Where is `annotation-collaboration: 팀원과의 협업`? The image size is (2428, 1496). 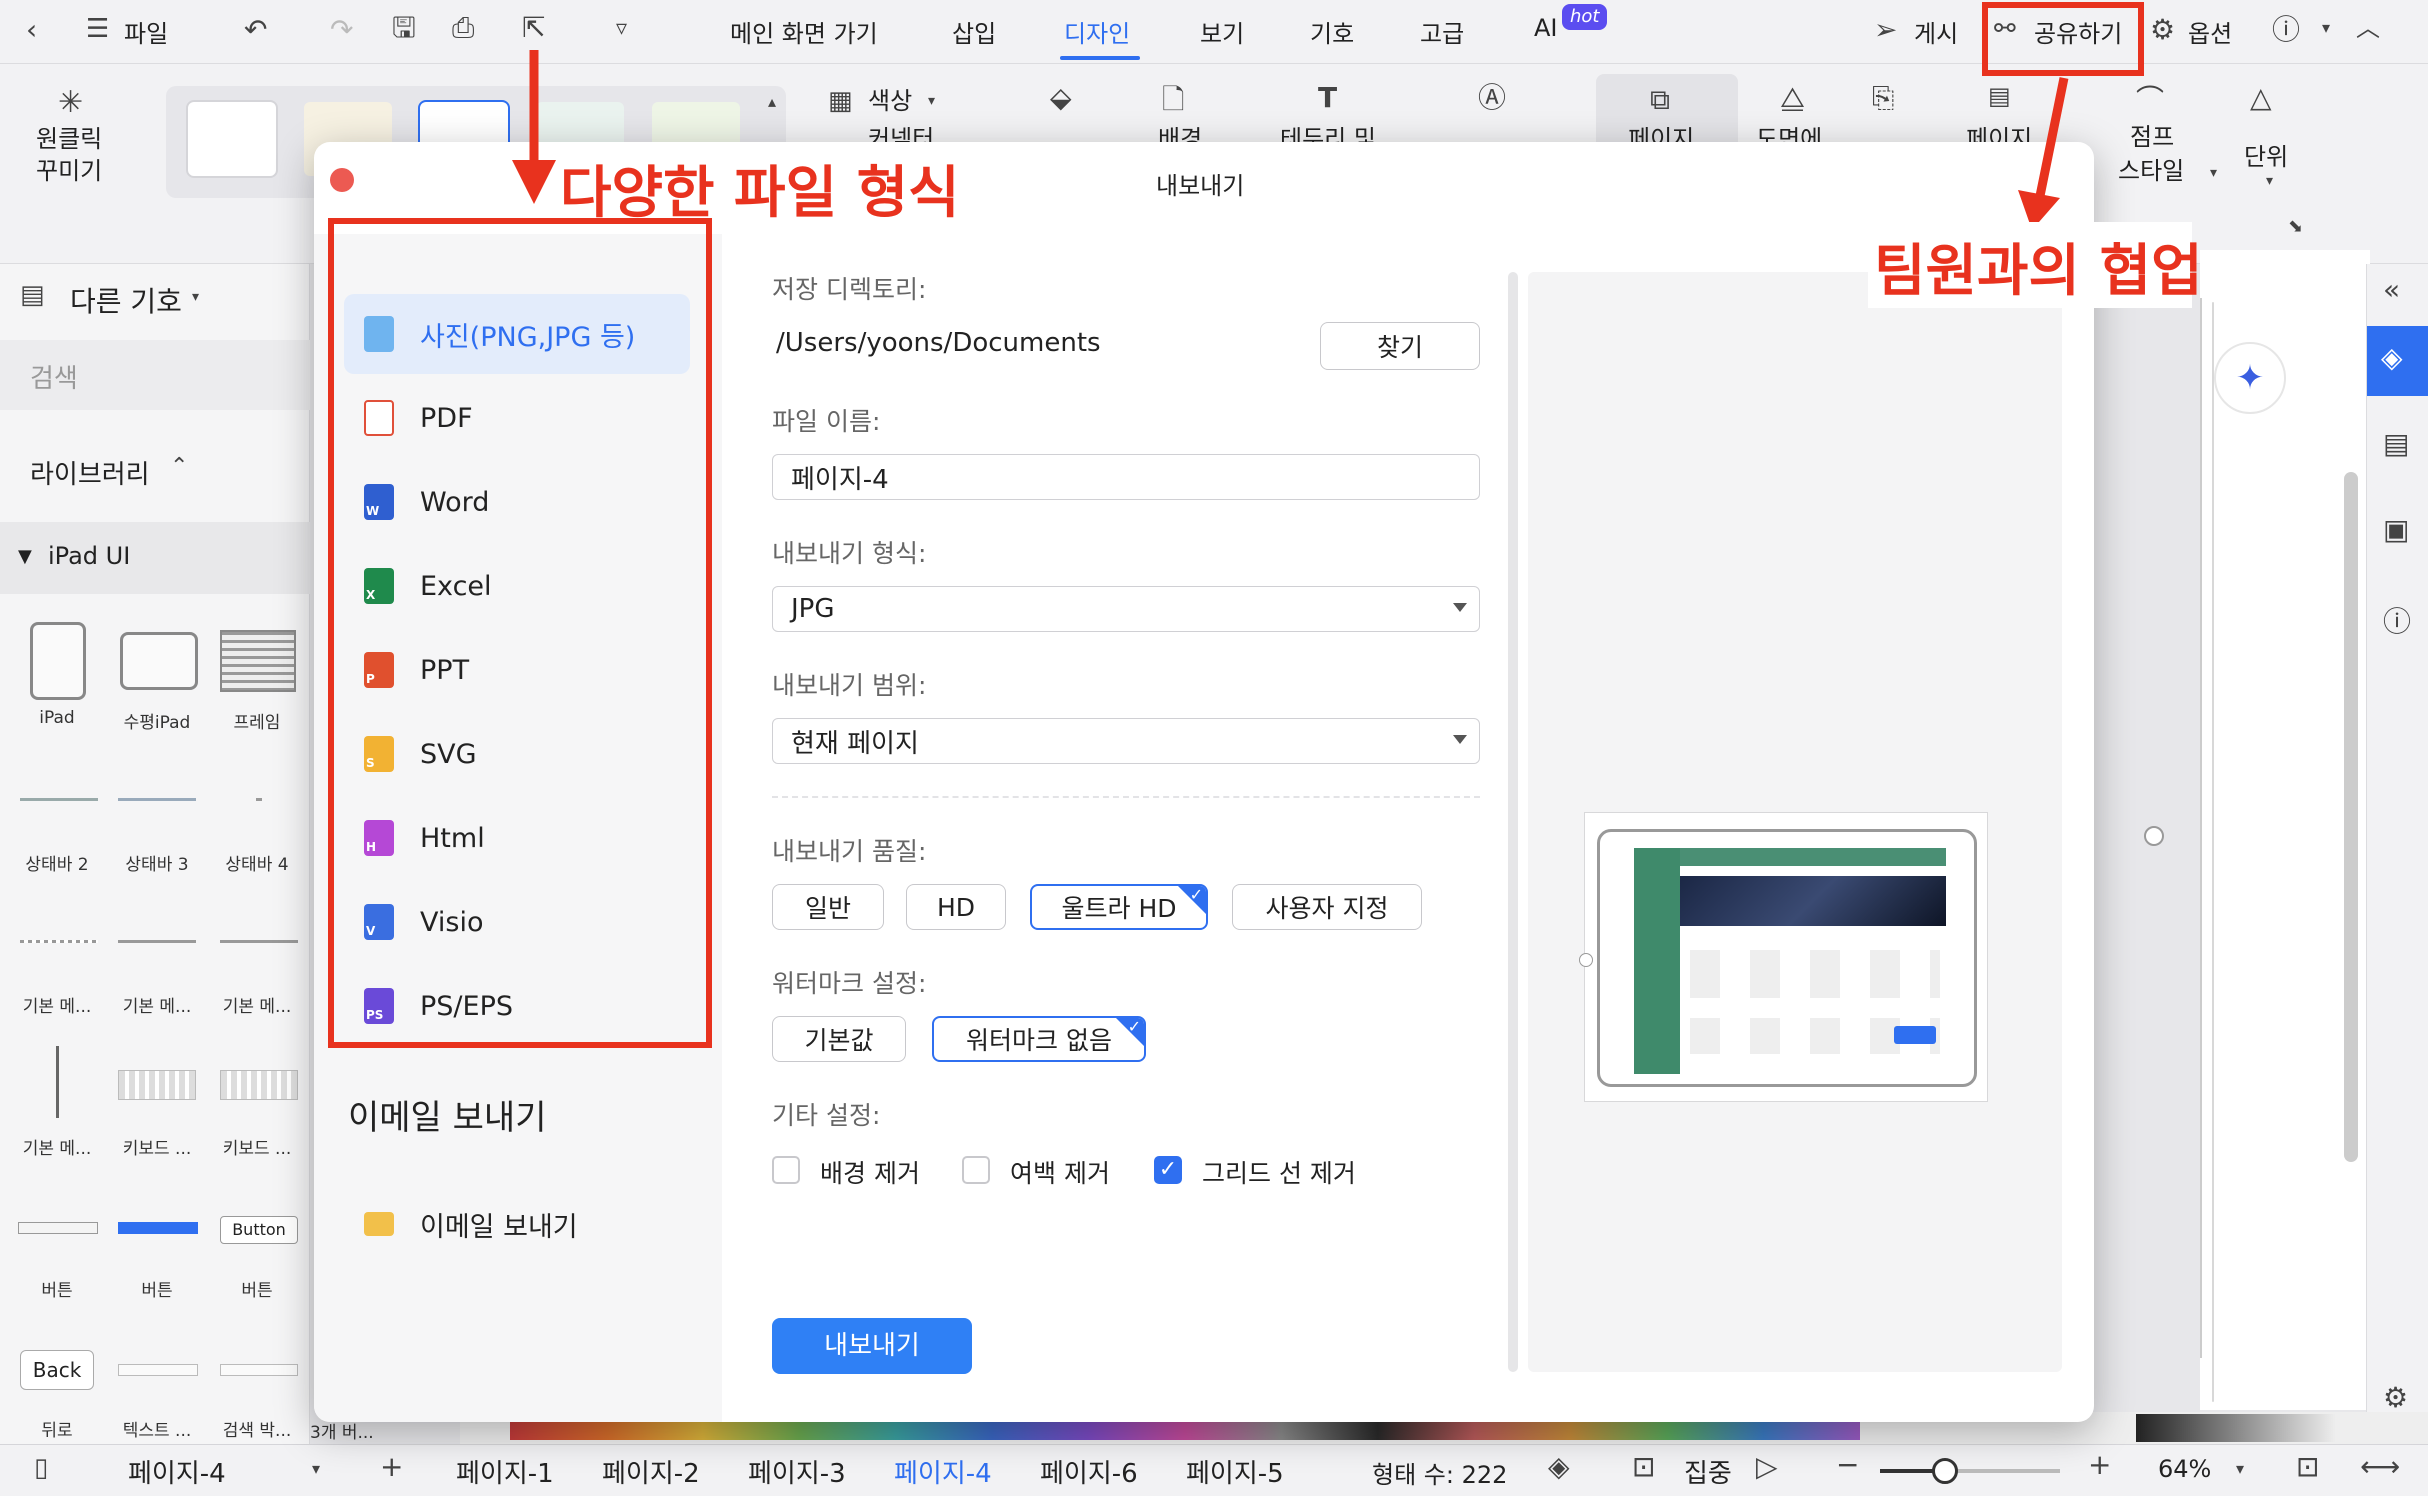
annotation-collaboration: 팀원과의 협업 is located at coordinates (2038, 271).